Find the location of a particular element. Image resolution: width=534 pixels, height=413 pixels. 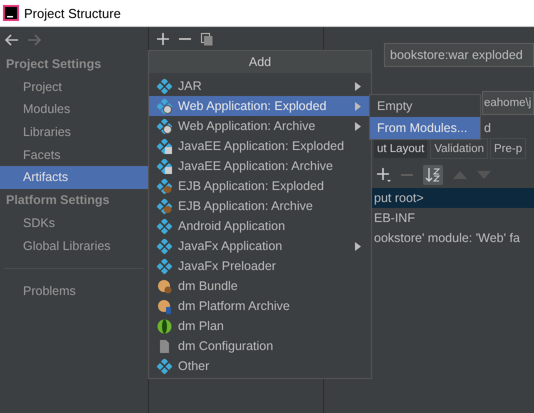

tab: Pre-p is located at coordinates (508, 148).